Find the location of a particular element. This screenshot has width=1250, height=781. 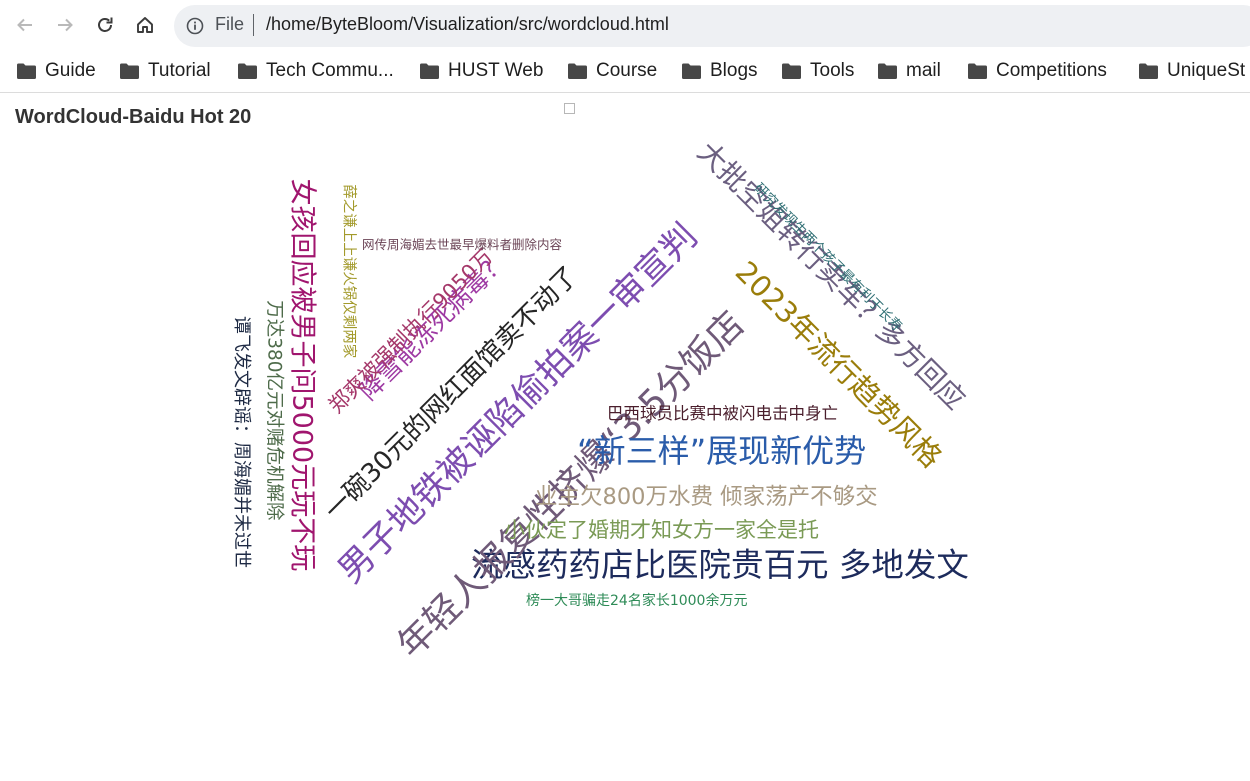

word-cloud-word: 流感药药店比医院贵百元 多地发文 is located at coordinates (720, 565).